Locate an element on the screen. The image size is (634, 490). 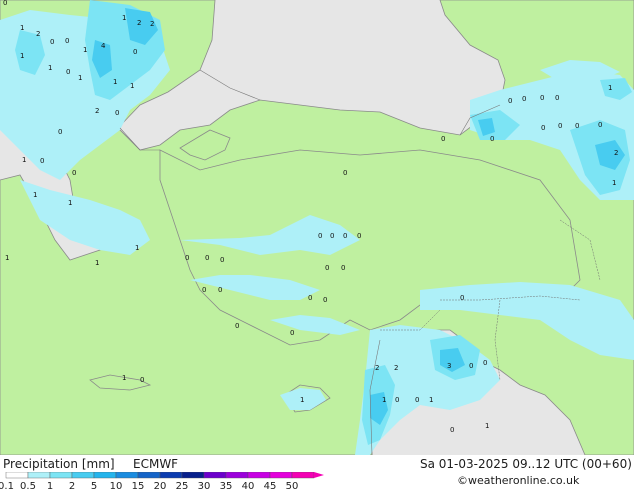
legend-tick-label: 30 is located at coordinates (204, 485).